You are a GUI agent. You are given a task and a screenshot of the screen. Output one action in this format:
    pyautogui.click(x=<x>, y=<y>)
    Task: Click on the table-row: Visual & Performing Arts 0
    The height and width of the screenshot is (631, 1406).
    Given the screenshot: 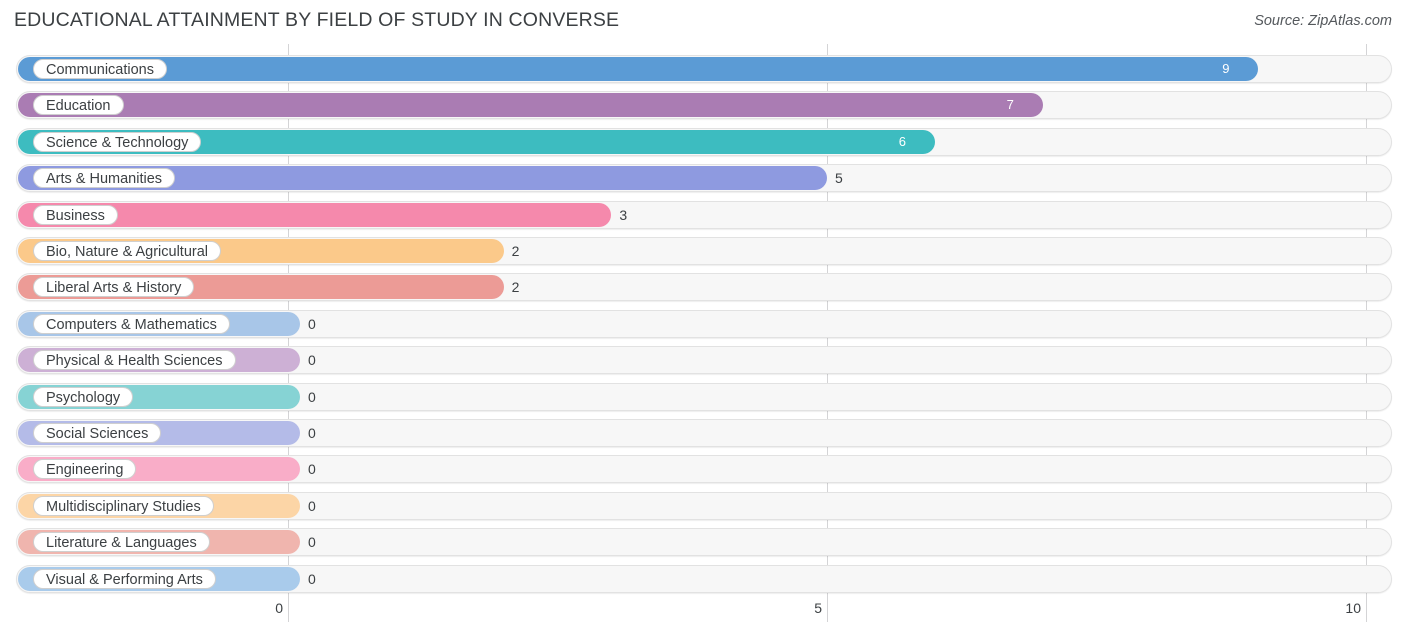 What is the action you would take?
    pyautogui.click(x=704, y=578)
    